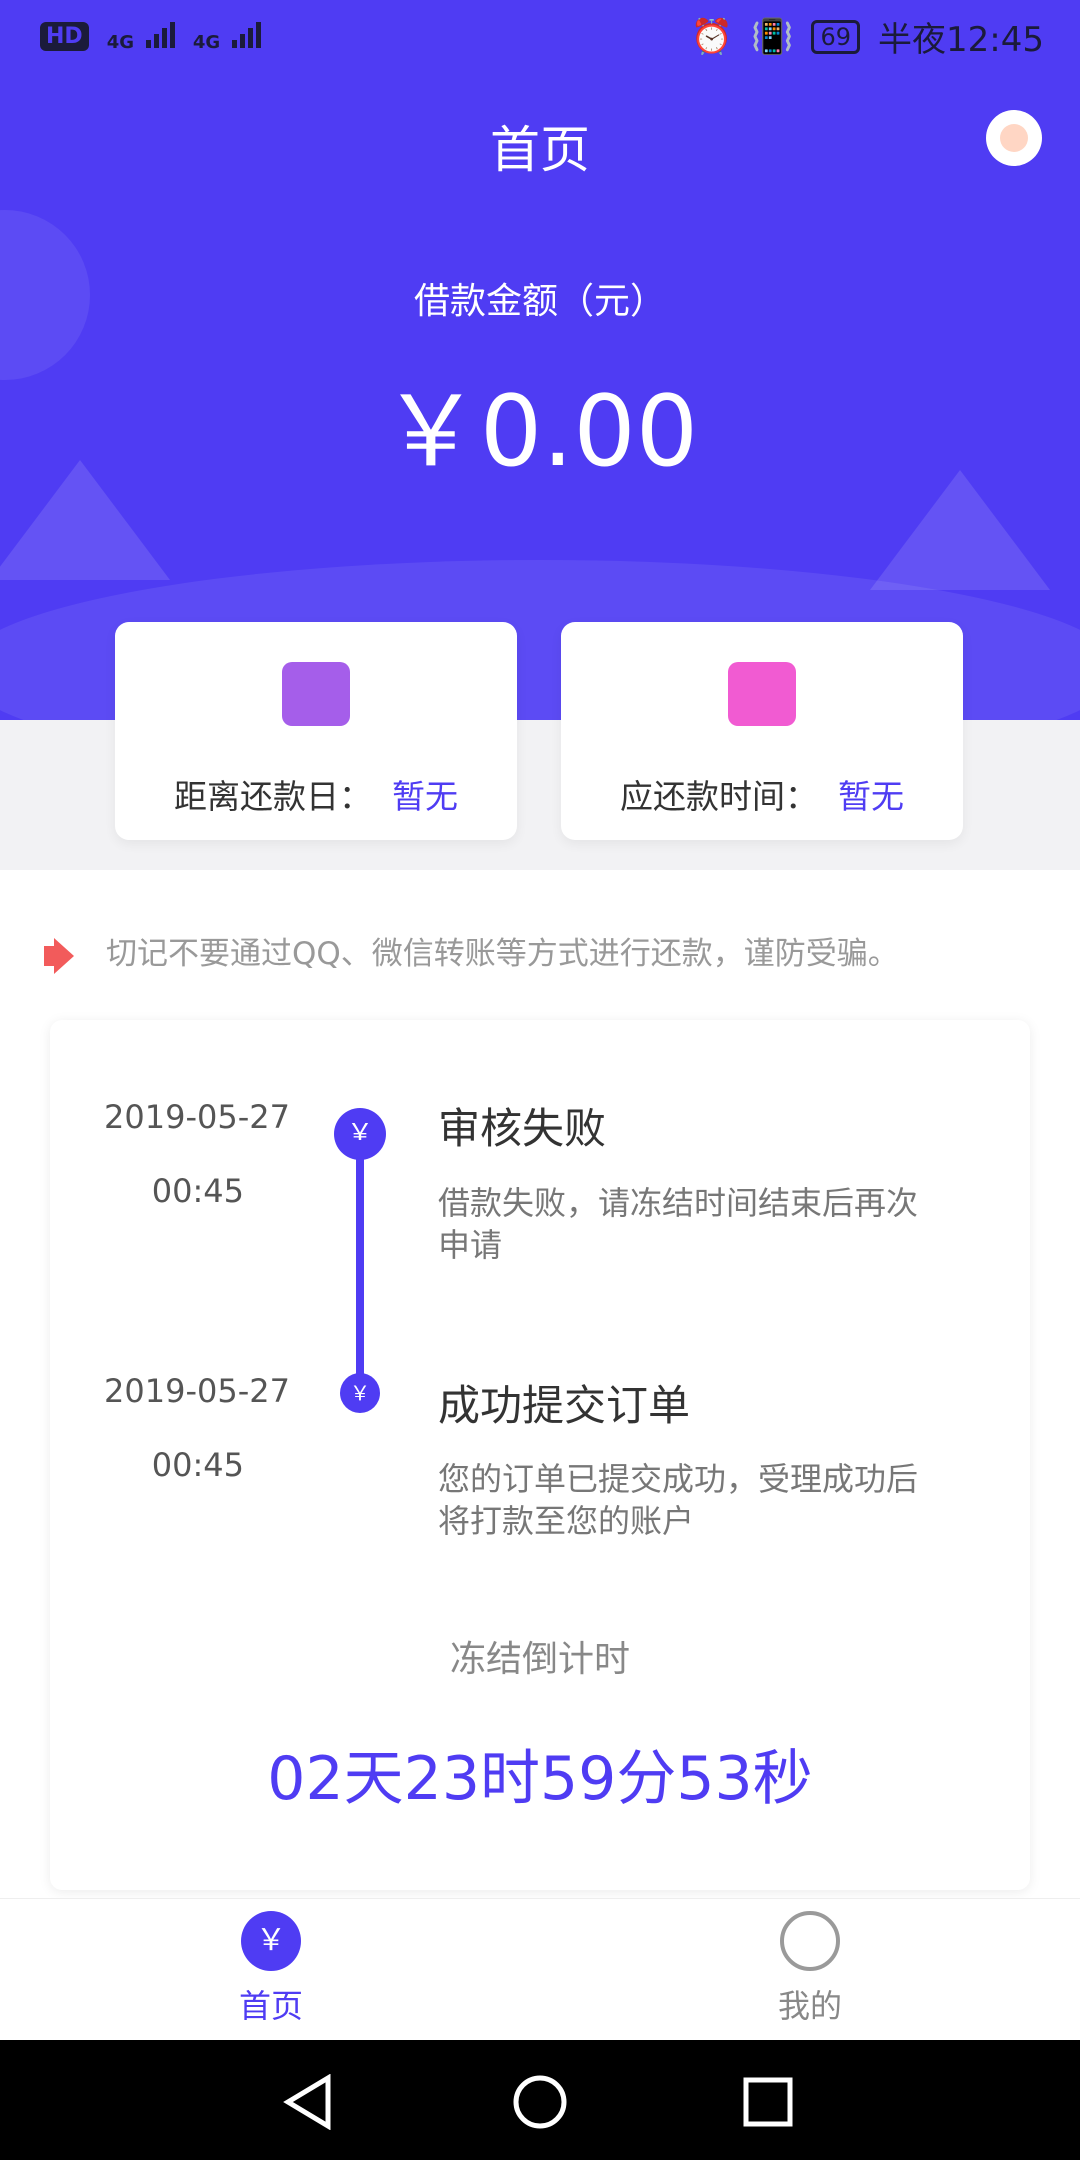  What do you see at coordinates (539, 1659) in the screenshot?
I see `freeze-countdown-label: 冻结倒计时` at bounding box center [539, 1659].